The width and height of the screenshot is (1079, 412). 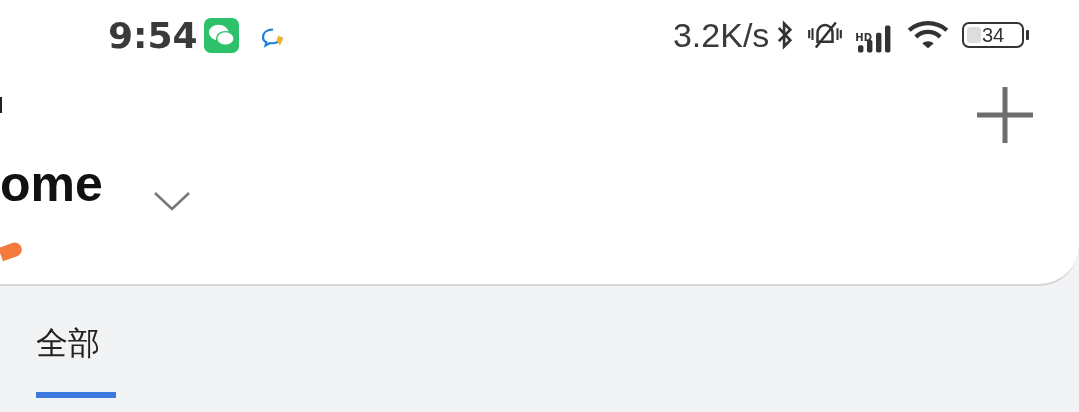 I want to click on add-icon, so click(x=1005, y=115).